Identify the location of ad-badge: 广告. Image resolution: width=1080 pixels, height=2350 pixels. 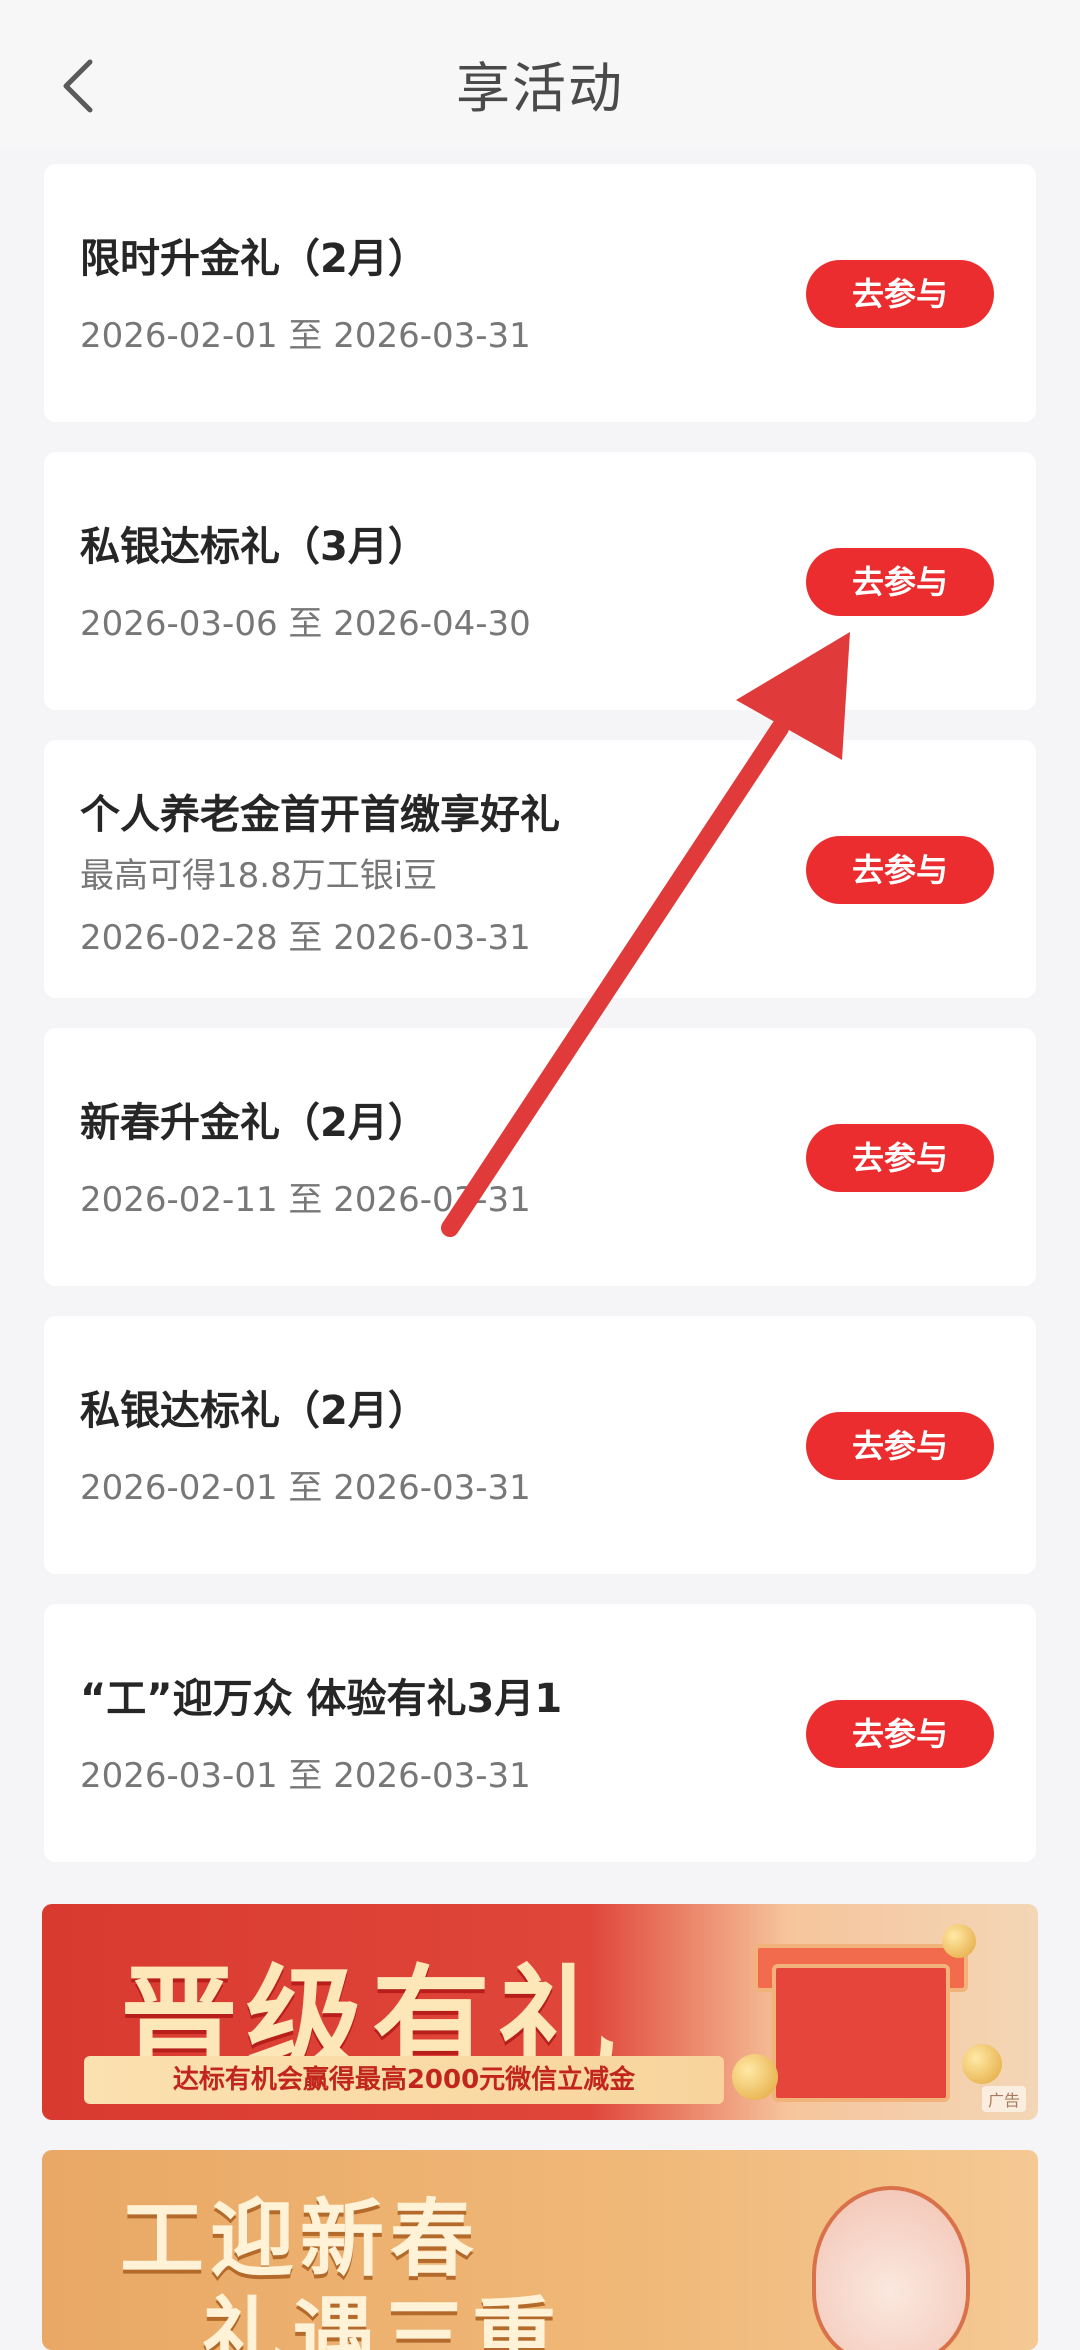
(1003, 2099).